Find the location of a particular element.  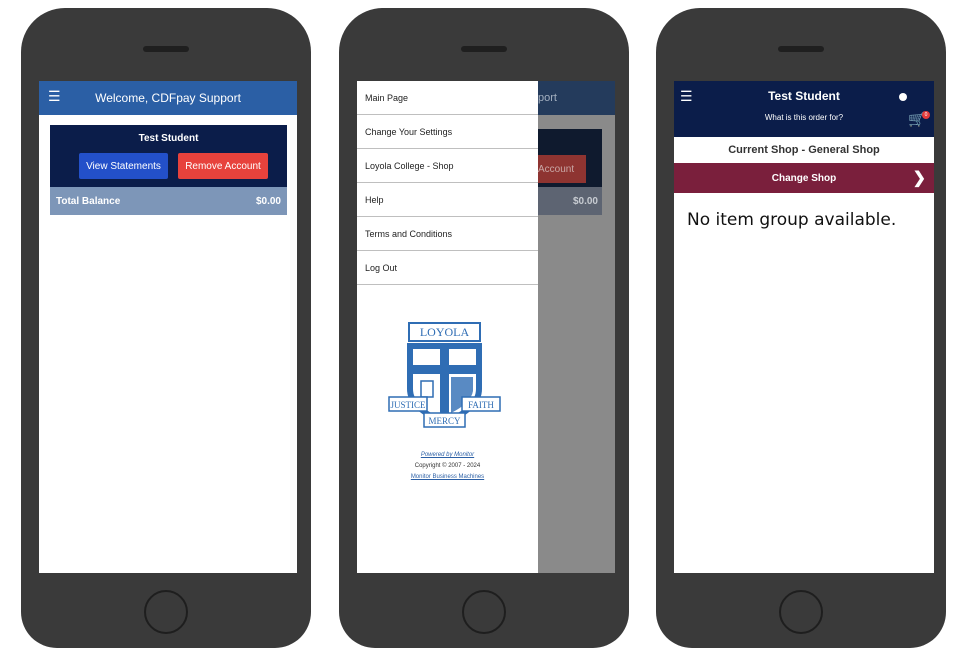

menu-item-shop: Loyola College - Shop is located at coordinates (447, 166).